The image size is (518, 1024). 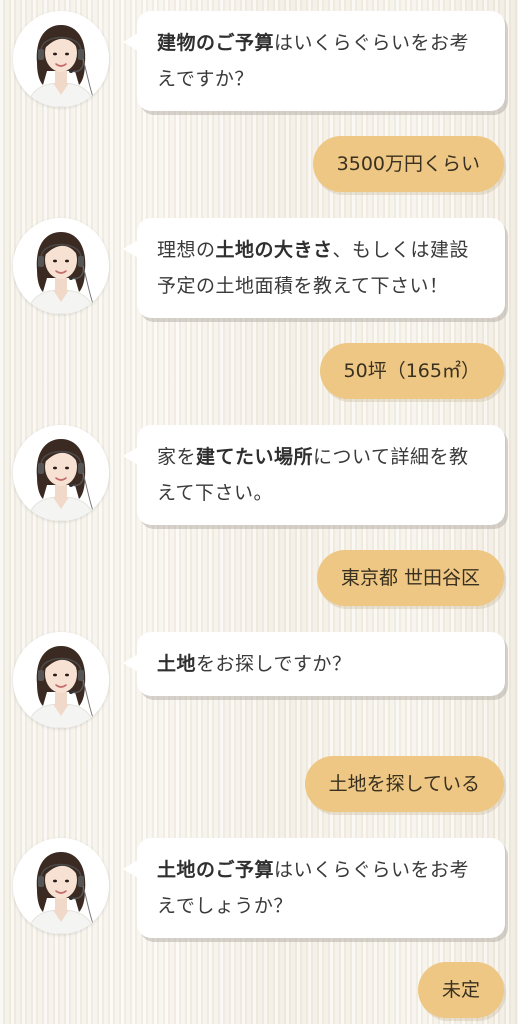 What do you see at coordinates (314, 888) in the screenshot?
I see `agent-message: 土地のご予算はいくらぐらいをお考えでしょうか？` at bounding box center [314, 888].